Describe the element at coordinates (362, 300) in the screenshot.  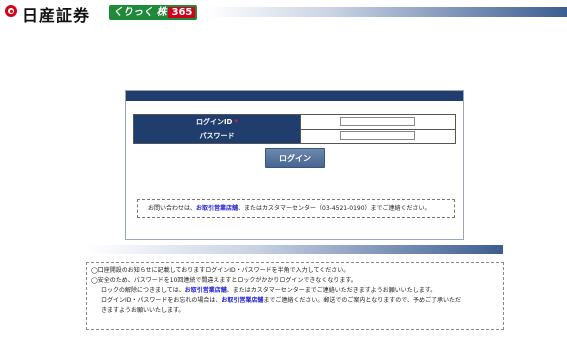
I see `notice-line-4-suffix: までご連絡ください。郵送でのご案内となりますので、予めご了承いただ` at that location.